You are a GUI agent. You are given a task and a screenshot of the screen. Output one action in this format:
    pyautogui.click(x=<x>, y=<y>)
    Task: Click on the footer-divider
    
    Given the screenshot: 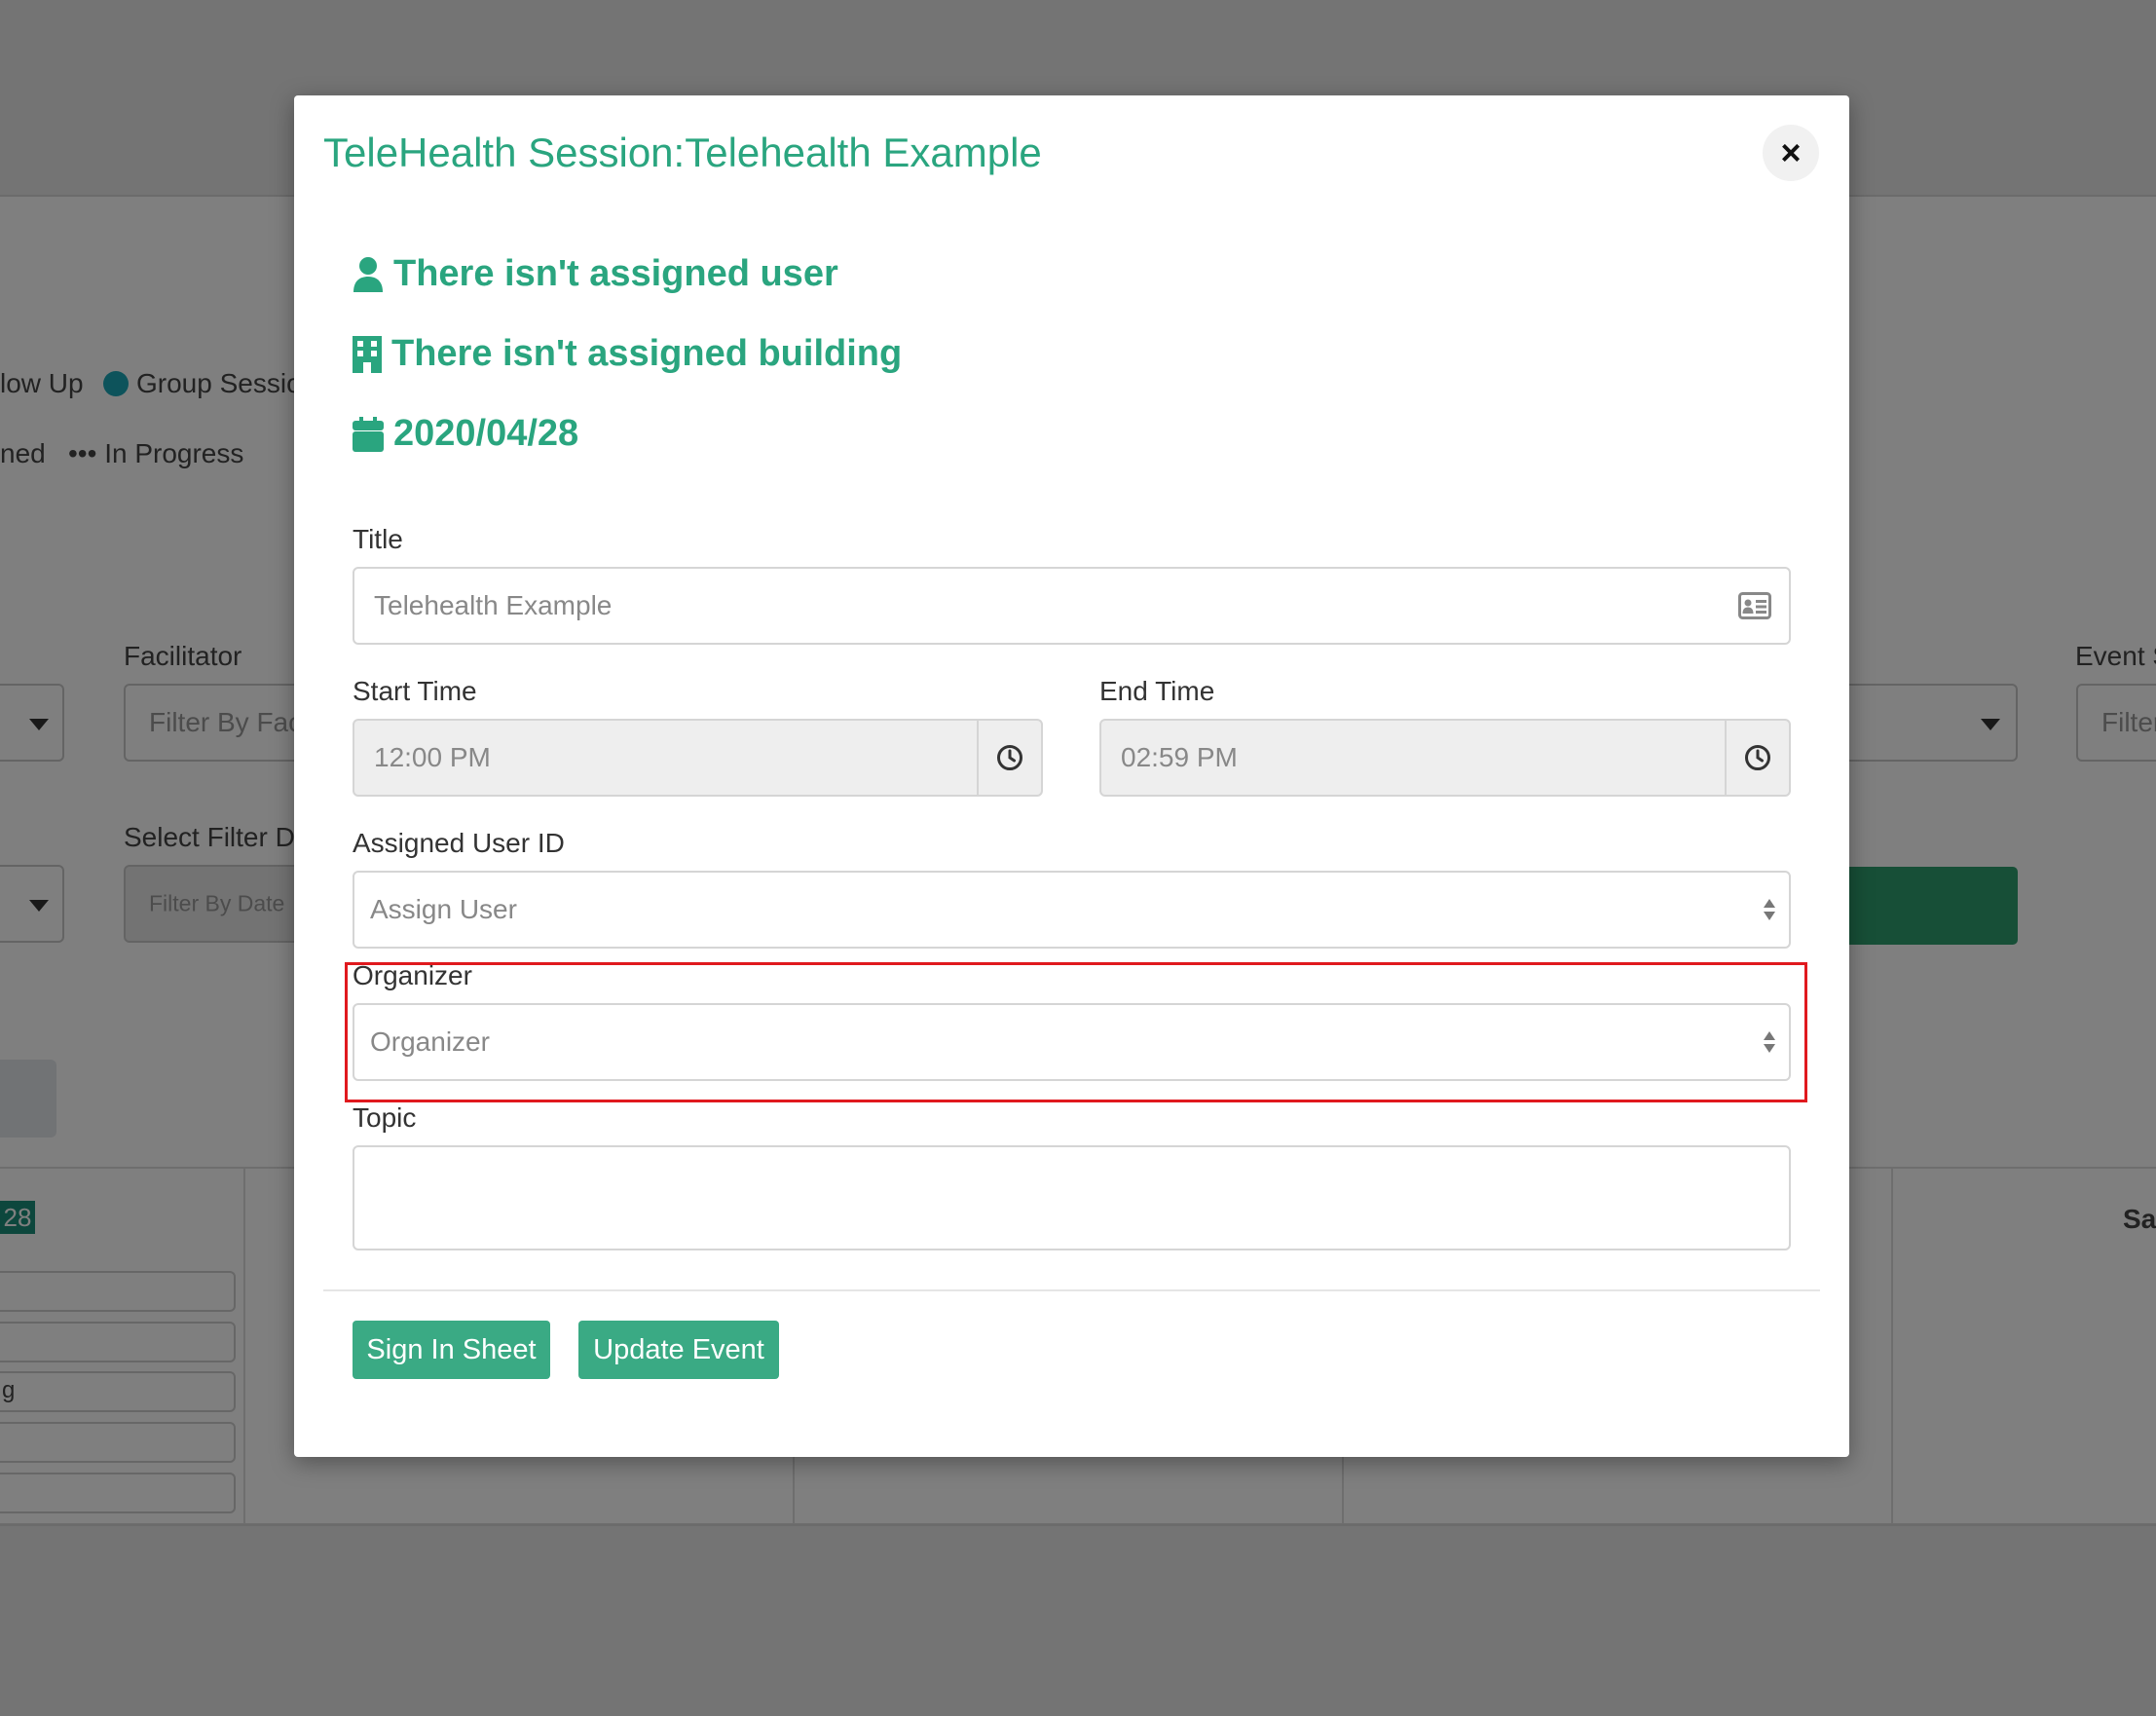 What is the action you would take?
    pyautogui.click(x=1072, y=1290)
    